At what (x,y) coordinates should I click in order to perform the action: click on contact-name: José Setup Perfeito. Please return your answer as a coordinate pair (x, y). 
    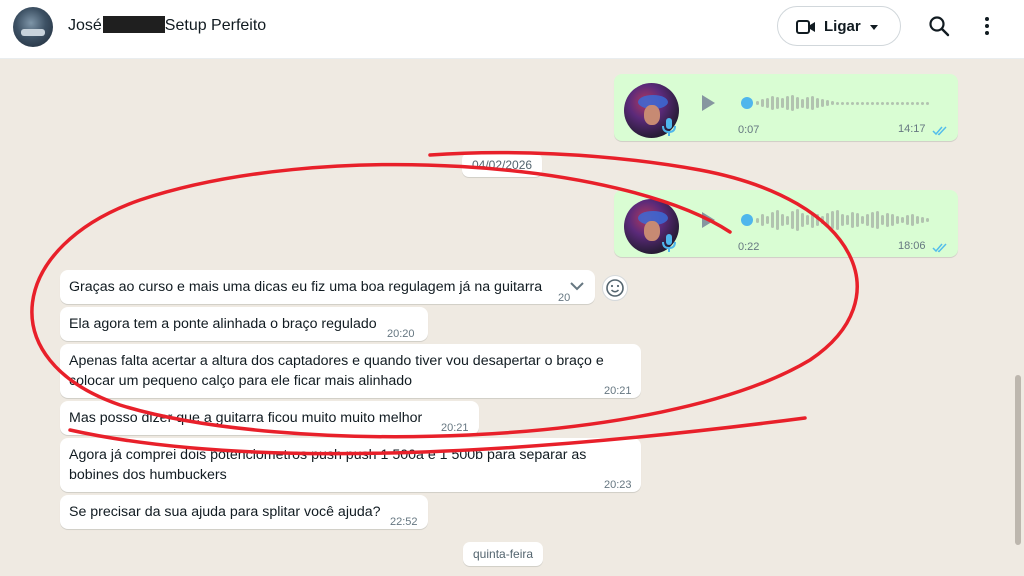
    Looking at the image, I should click on (167, 25).